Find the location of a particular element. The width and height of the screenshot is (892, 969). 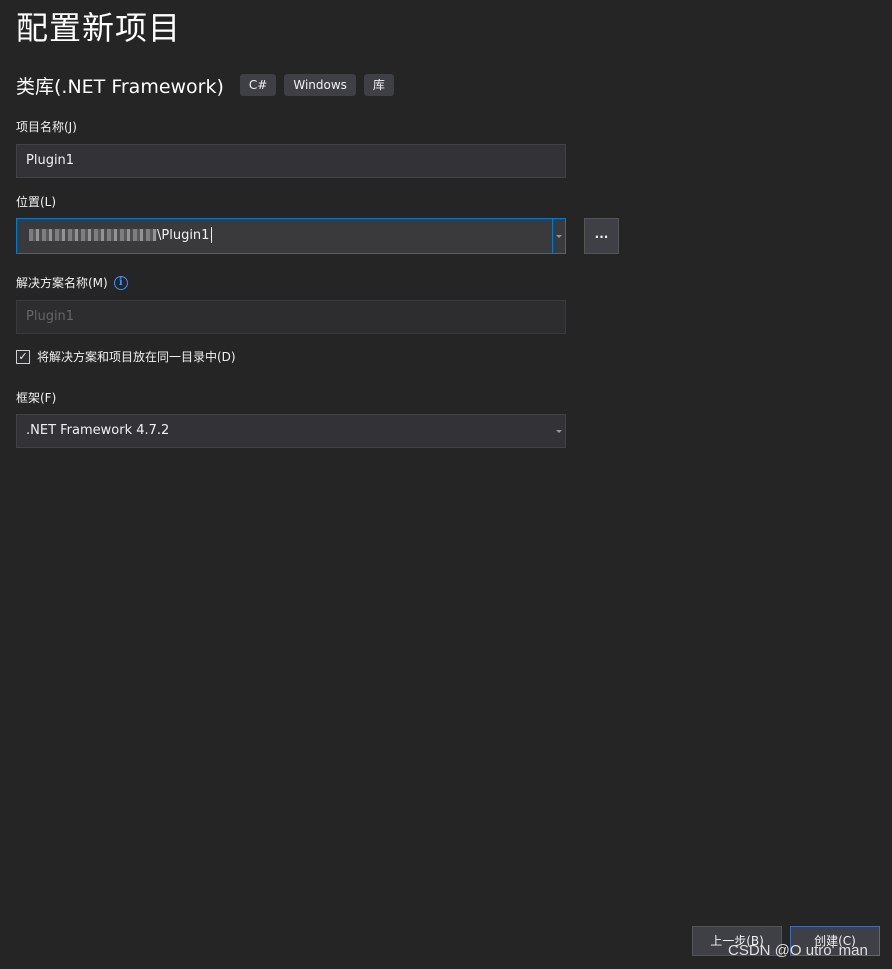

solution-name-label-row: 解决方案名称(M) i is located at coordinates (72, 282).